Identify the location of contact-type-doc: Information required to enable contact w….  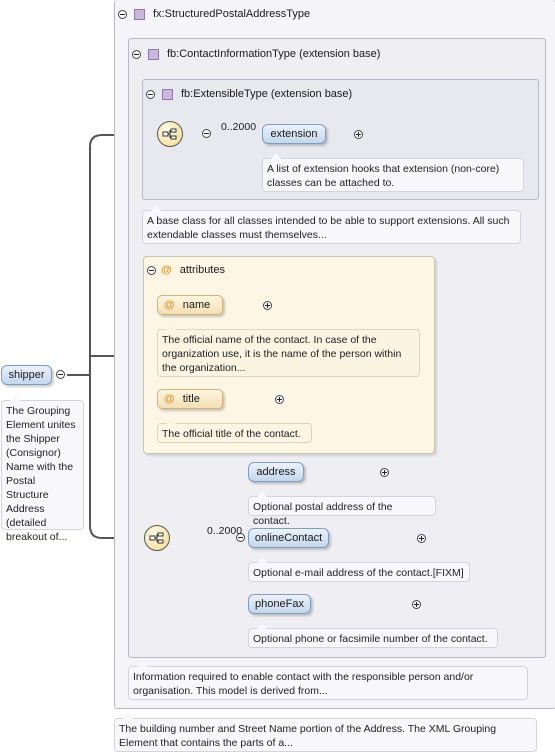
(328, 683).